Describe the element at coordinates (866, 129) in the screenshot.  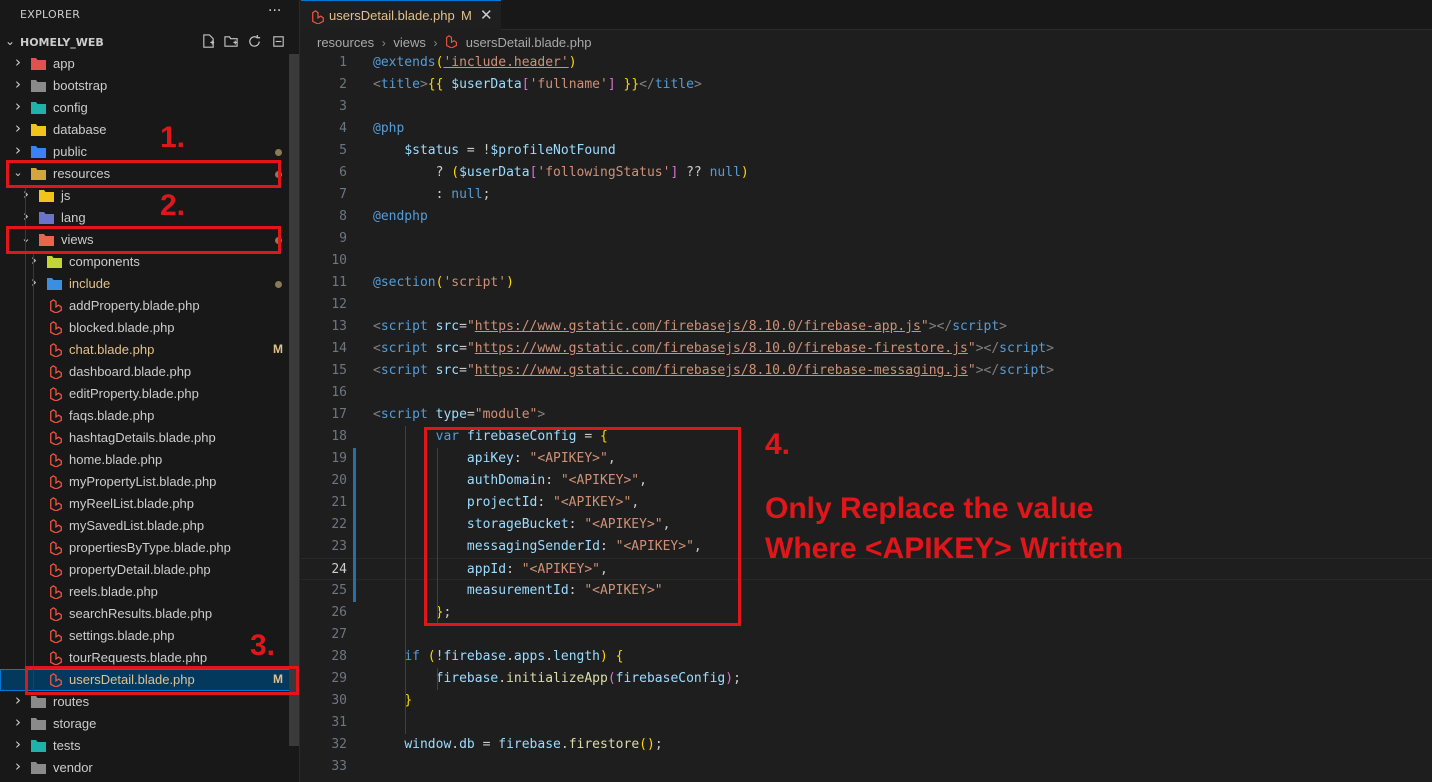
I see `code-line: 4 @php` at that location.